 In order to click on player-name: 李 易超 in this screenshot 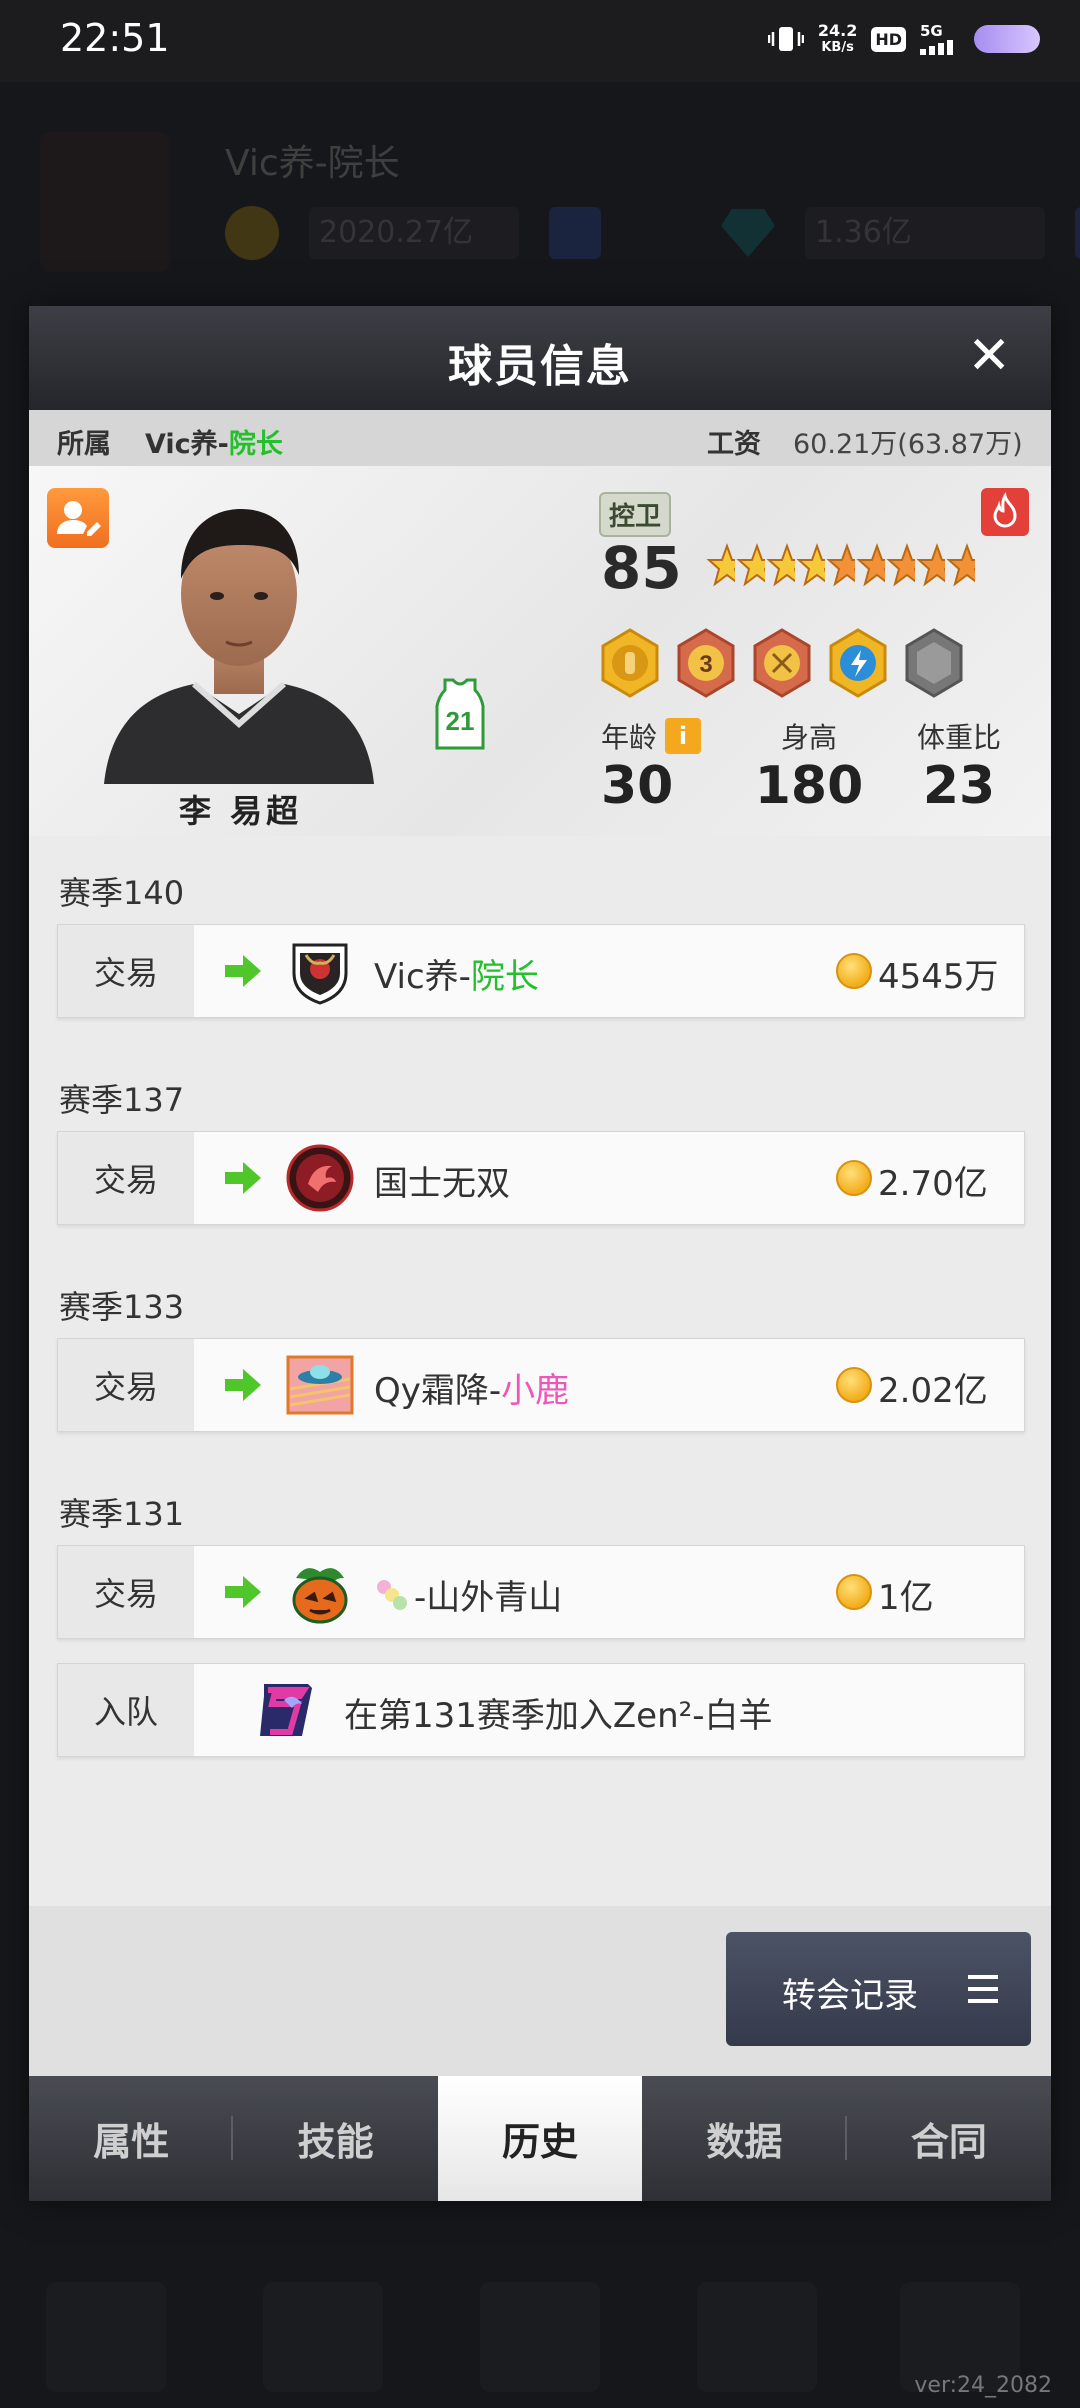, I will do `click(241, 811)`.